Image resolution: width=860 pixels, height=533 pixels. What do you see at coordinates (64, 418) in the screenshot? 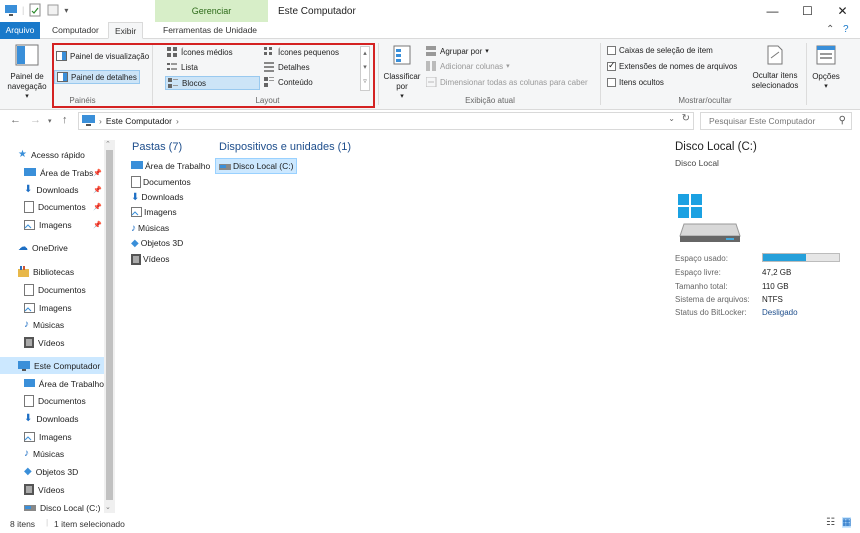
I see `nav-item-pc-downloads: ⬇ Downloads` at bounding box center [64, 418].